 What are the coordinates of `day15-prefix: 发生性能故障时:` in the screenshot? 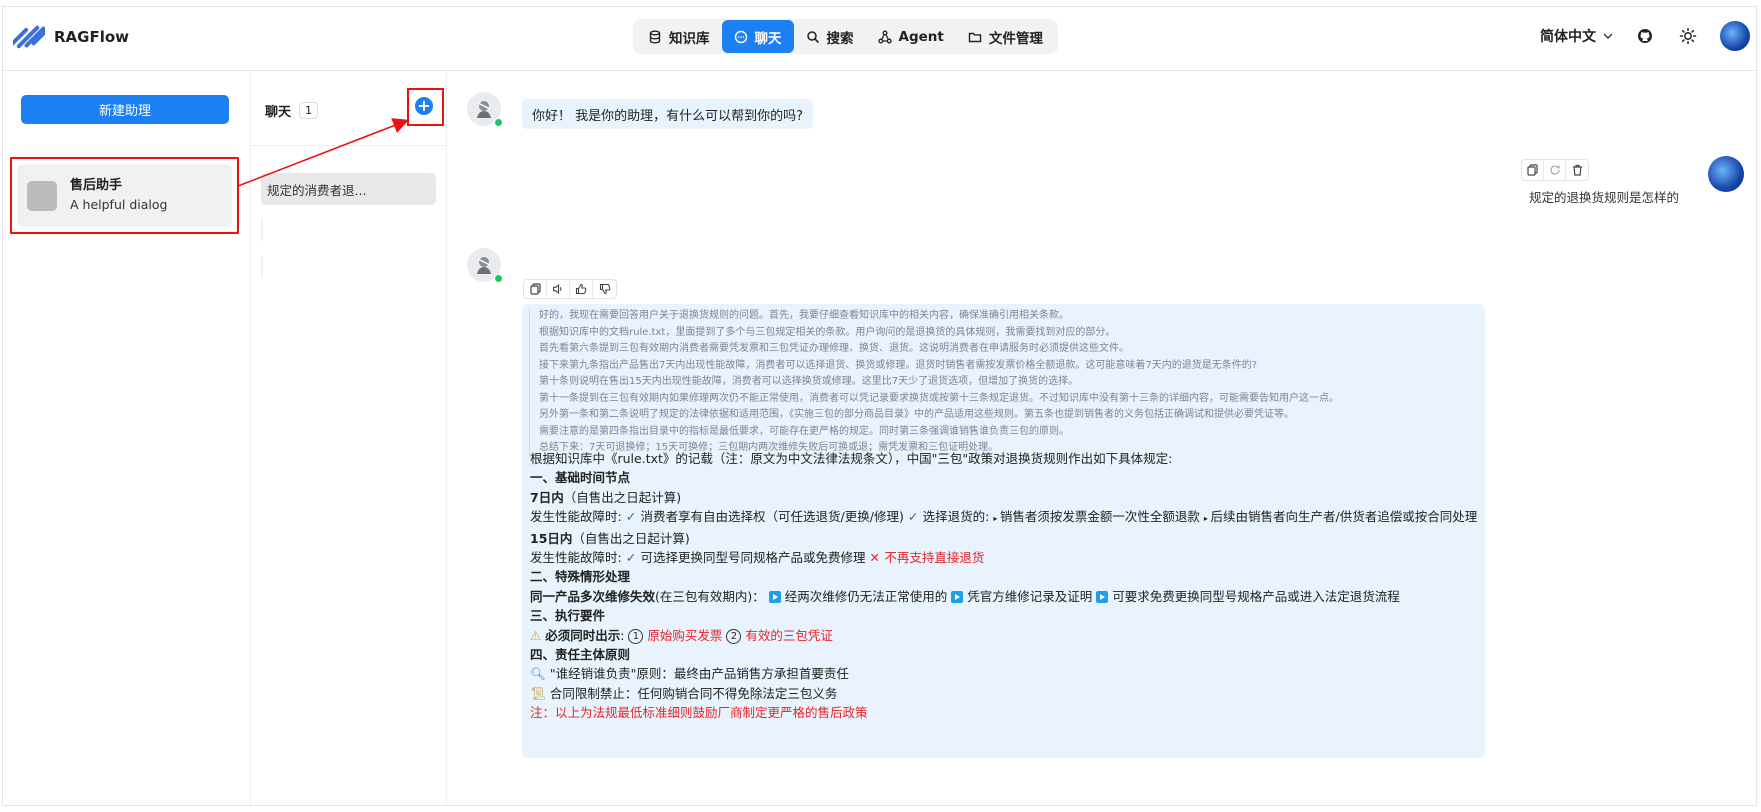 It's located at (576, 557).